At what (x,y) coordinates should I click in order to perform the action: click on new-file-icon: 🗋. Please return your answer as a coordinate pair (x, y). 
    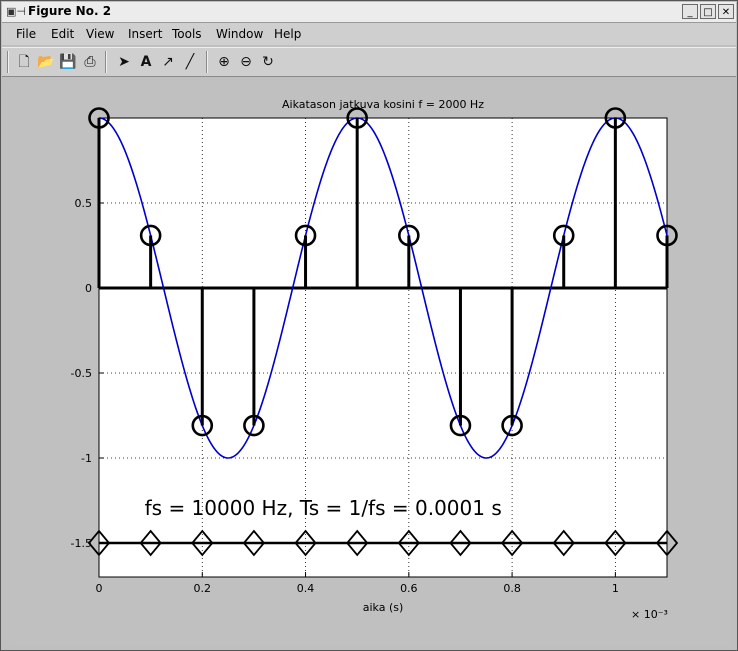
    Looking at the image, I should click on (24, 62).